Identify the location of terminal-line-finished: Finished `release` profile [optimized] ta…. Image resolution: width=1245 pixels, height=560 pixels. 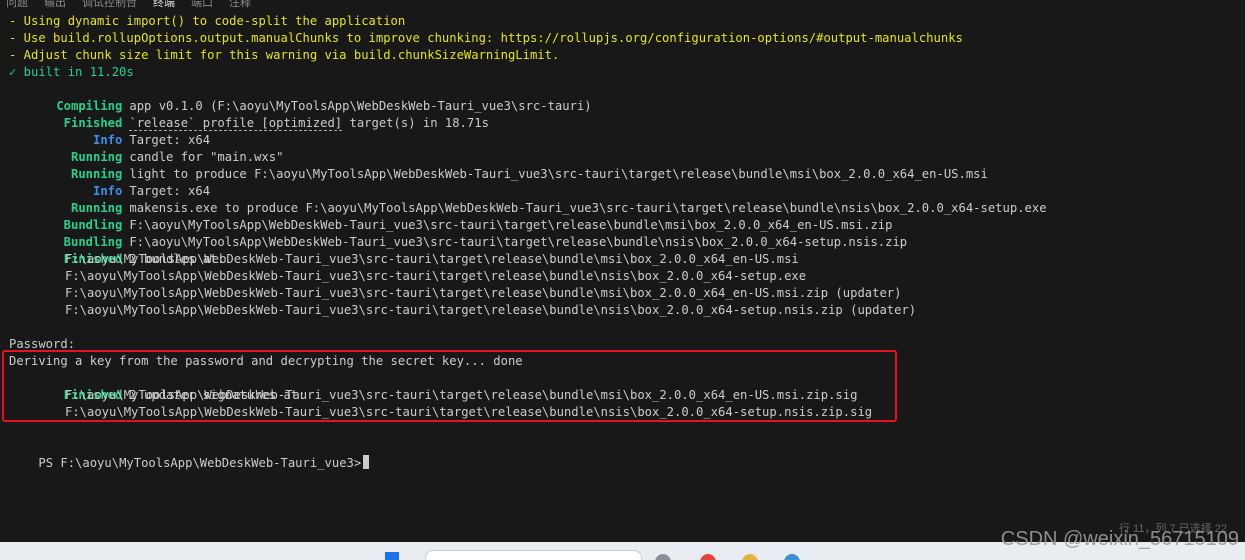
(622, 114).